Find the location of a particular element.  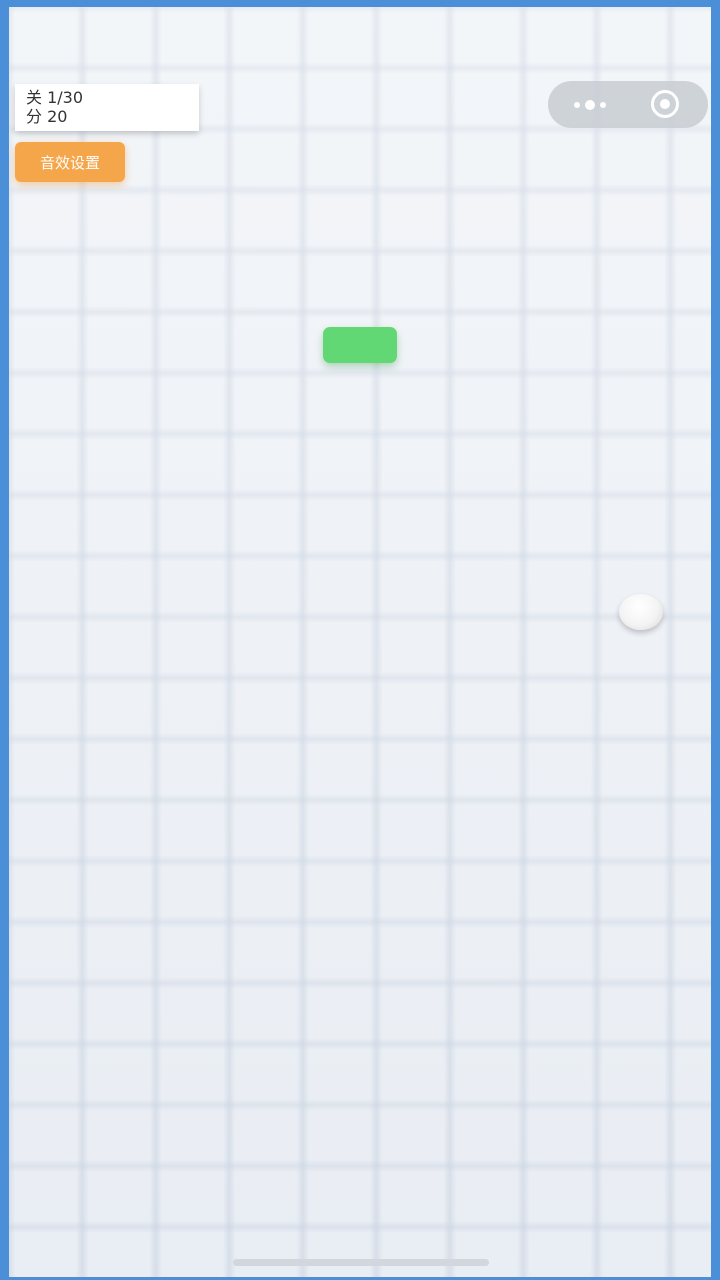

sound-settings-button: 音效设置 is located at coordinates (70, 162).